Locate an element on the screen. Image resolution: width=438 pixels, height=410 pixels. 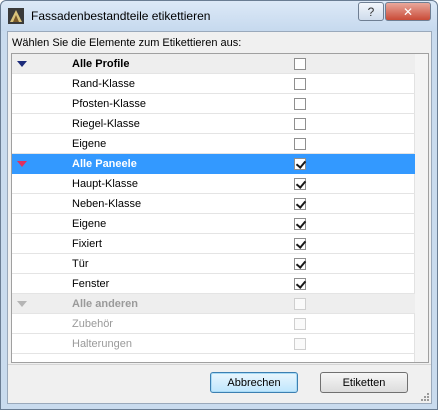
cancel-button: Abbrechen is located at coordinates (254, 382).